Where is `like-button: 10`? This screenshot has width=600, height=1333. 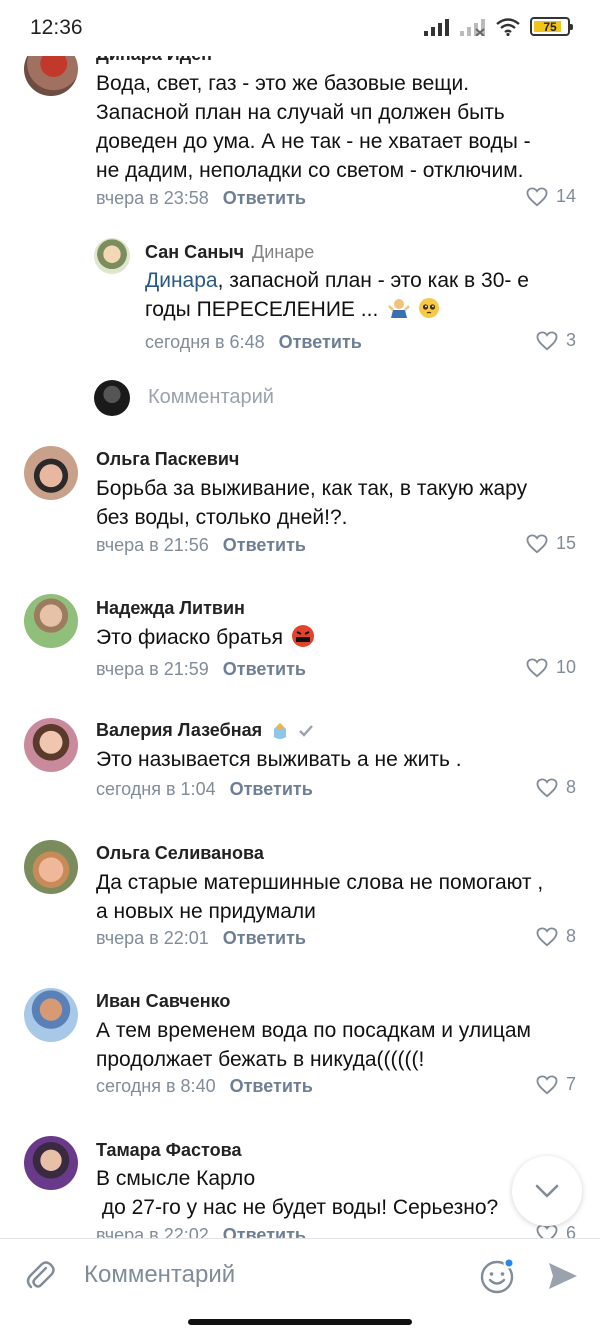
like-button: 10 is located at coordinates (551, 667).